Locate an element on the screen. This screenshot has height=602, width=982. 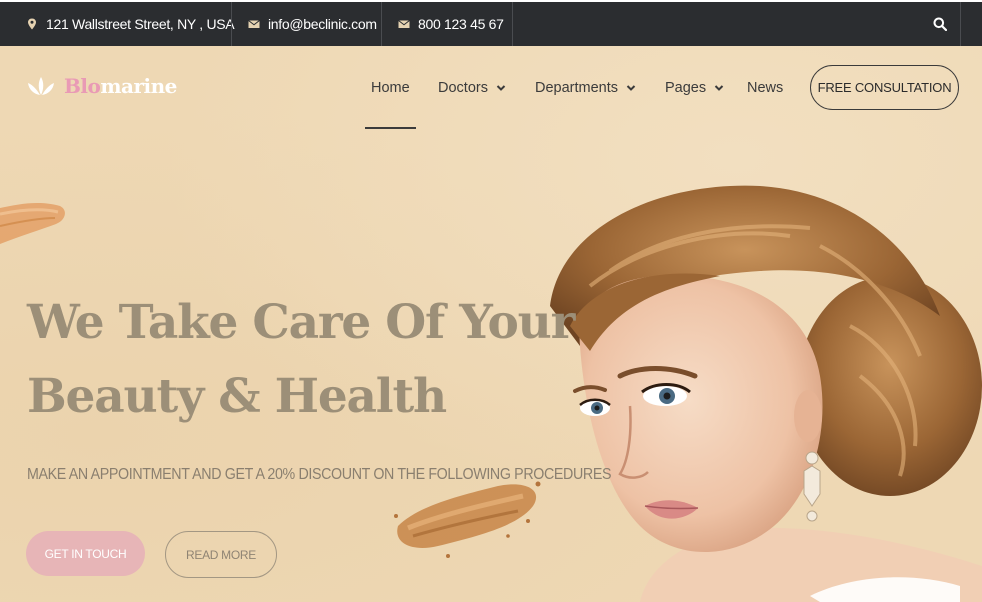
logo-wordmark: Blomarine is located at coordinates (120, 86).